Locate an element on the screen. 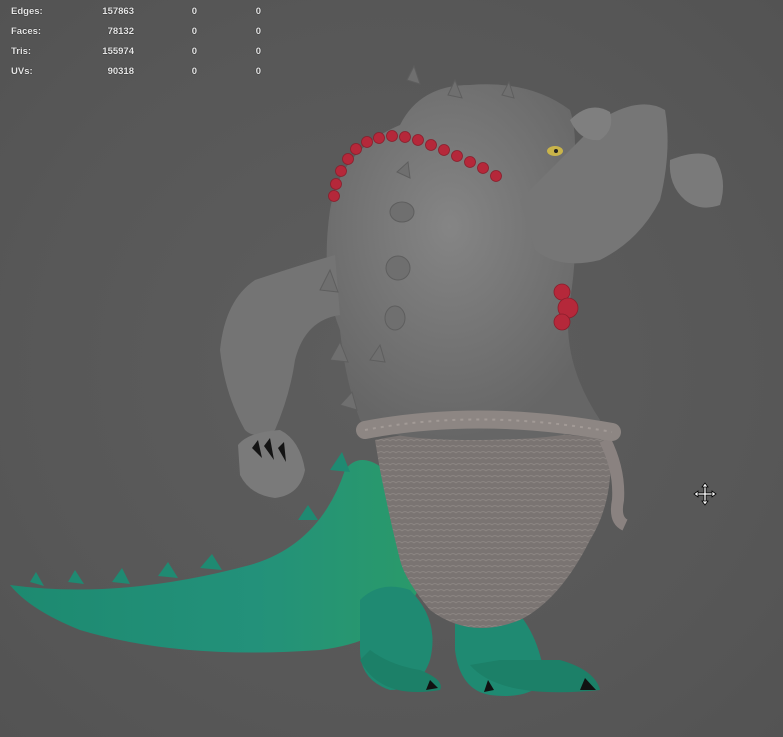 Image resolution: width=783 pixels, height=737 pixels. hud-row-tris: Tris: 155974 0 0 is located at coordinates (138, 54).